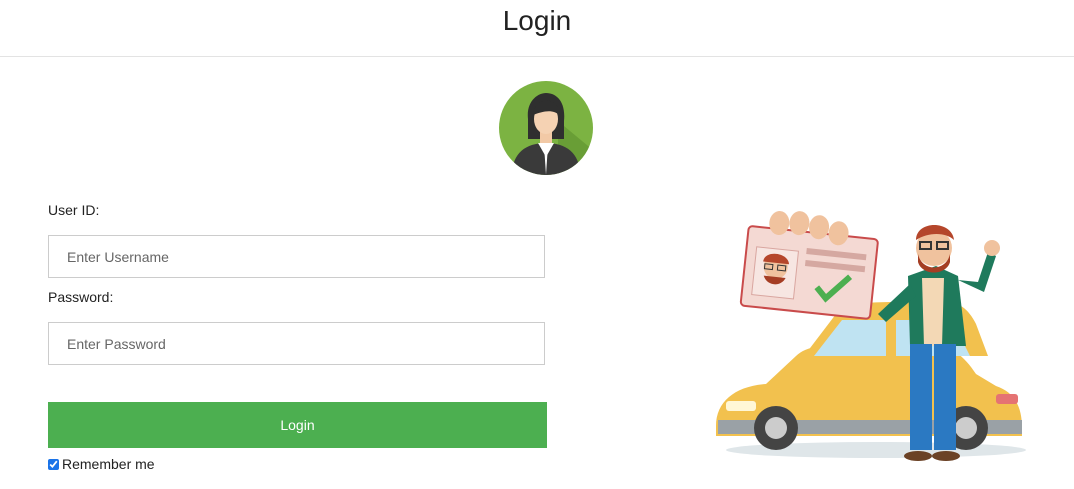  I want to click on user-id-label: User ID:, so click(74, 210).